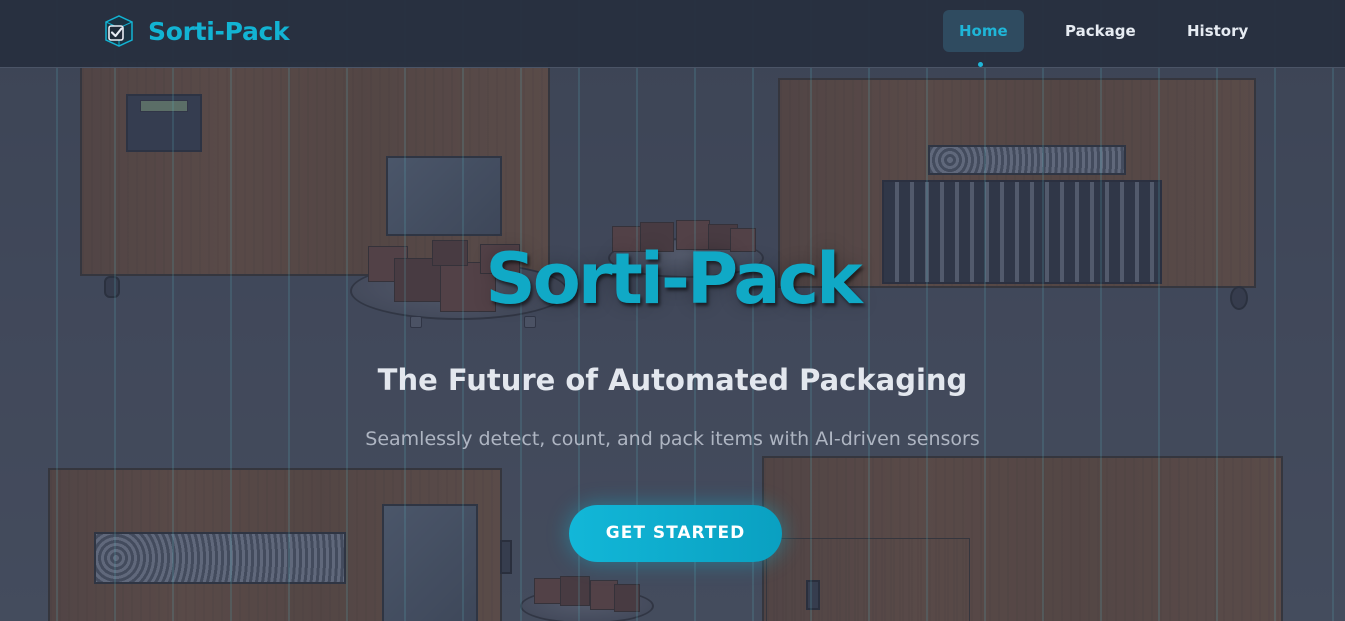  Describe the element at coordinates (1100, 31) in the screenshot. I see `nav-item-package: Package` at that location.